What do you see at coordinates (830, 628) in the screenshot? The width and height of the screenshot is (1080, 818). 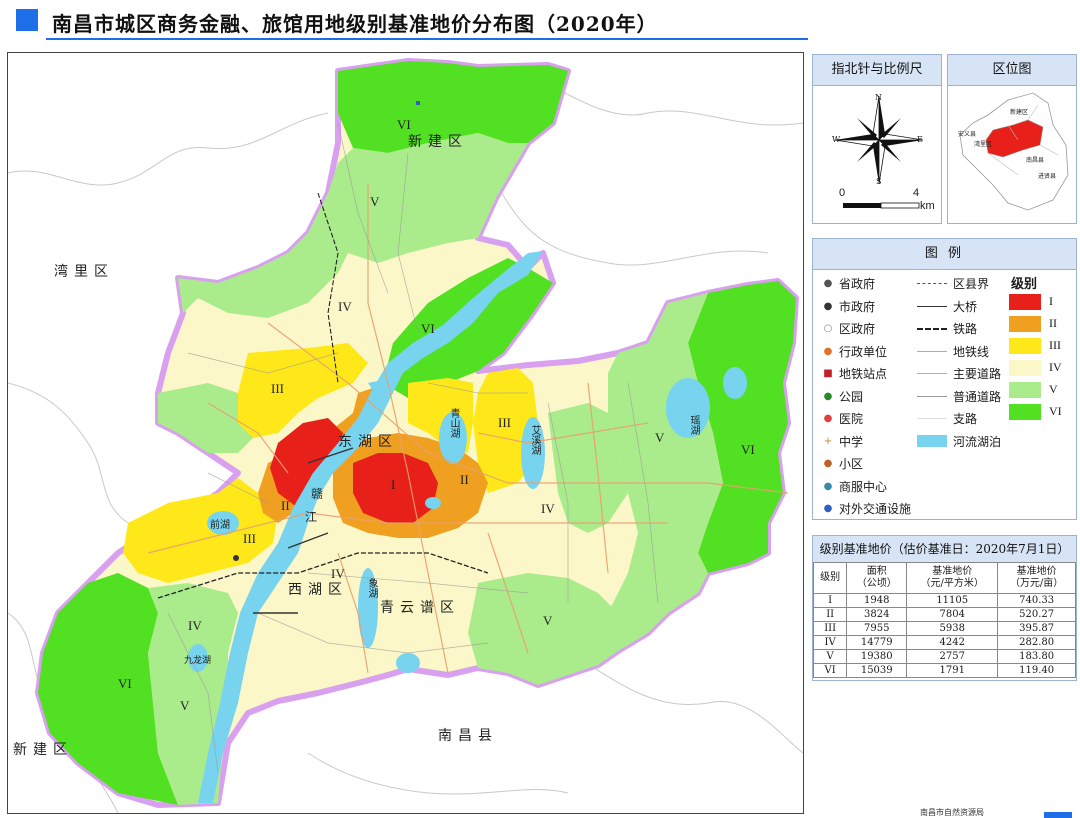 I see `price-table-cell: III` at bounding box center [830, 628].